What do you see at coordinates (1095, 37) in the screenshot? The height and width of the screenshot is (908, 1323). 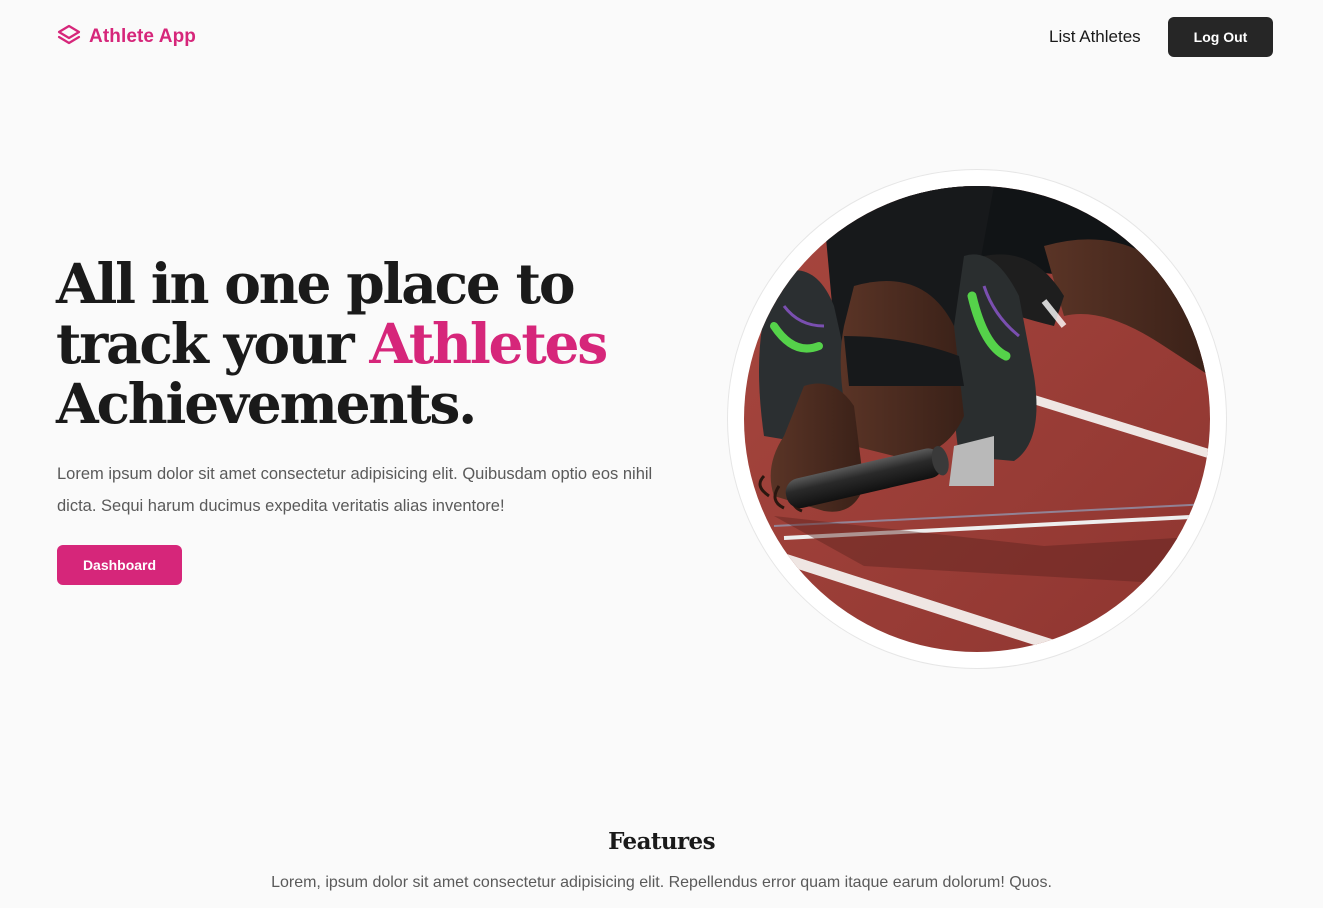 I see `nav-list-athletes: List Athletes` at bounding box center [1095, 37].